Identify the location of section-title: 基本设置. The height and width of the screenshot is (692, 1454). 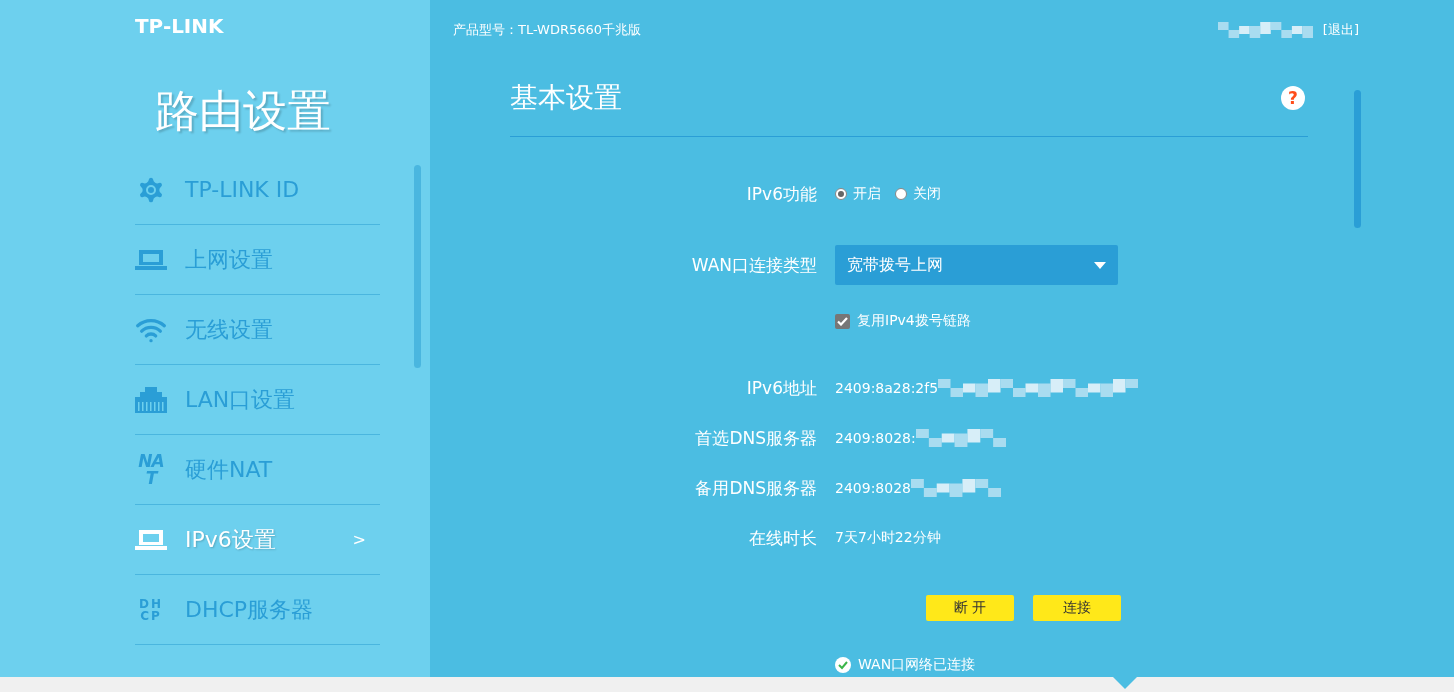
(566, 98).